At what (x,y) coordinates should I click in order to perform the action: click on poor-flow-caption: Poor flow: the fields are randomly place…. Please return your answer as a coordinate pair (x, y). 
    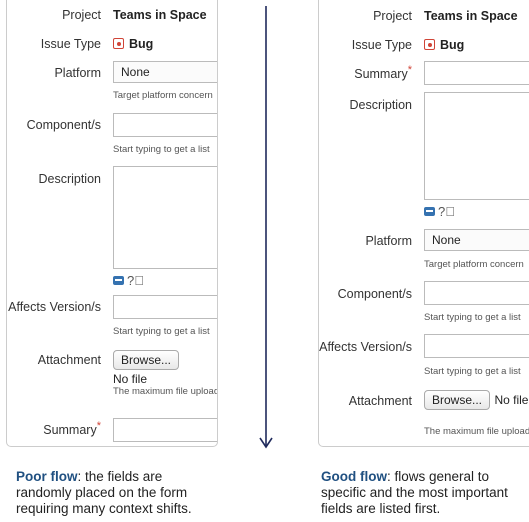
    Looking at the image, I should click on (116, 493).